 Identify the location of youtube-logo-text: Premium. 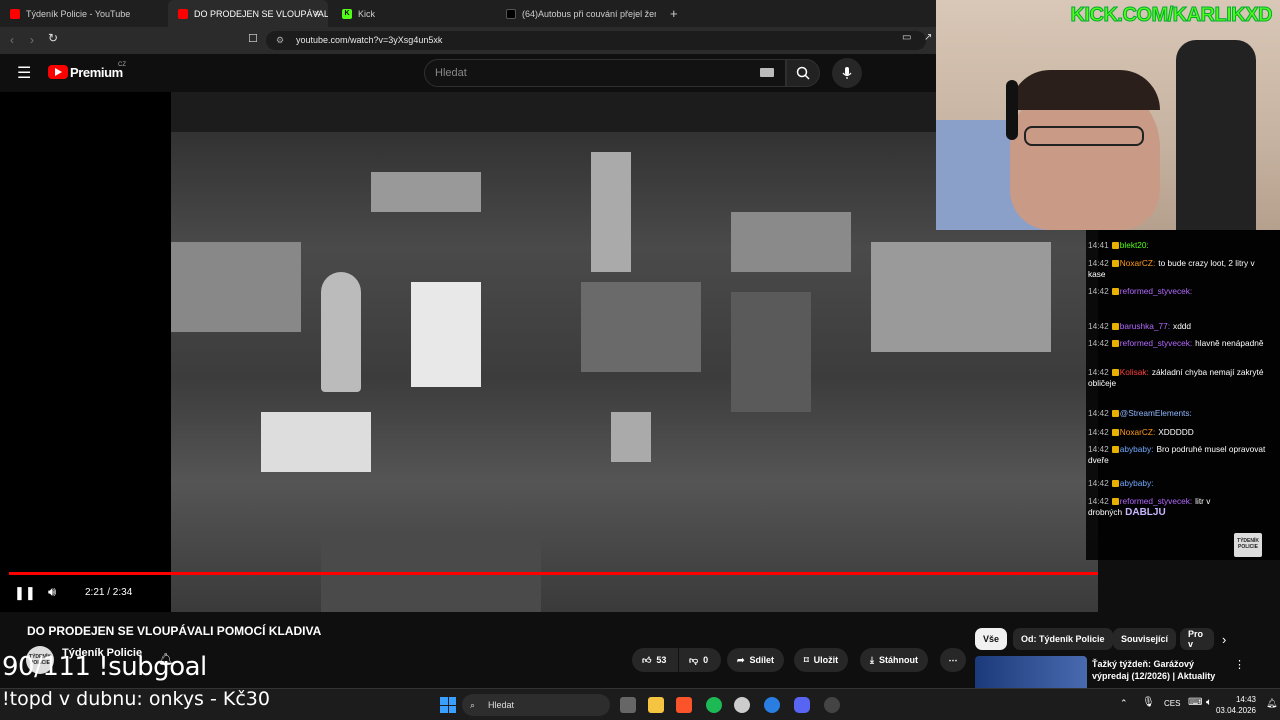
(96, 72).